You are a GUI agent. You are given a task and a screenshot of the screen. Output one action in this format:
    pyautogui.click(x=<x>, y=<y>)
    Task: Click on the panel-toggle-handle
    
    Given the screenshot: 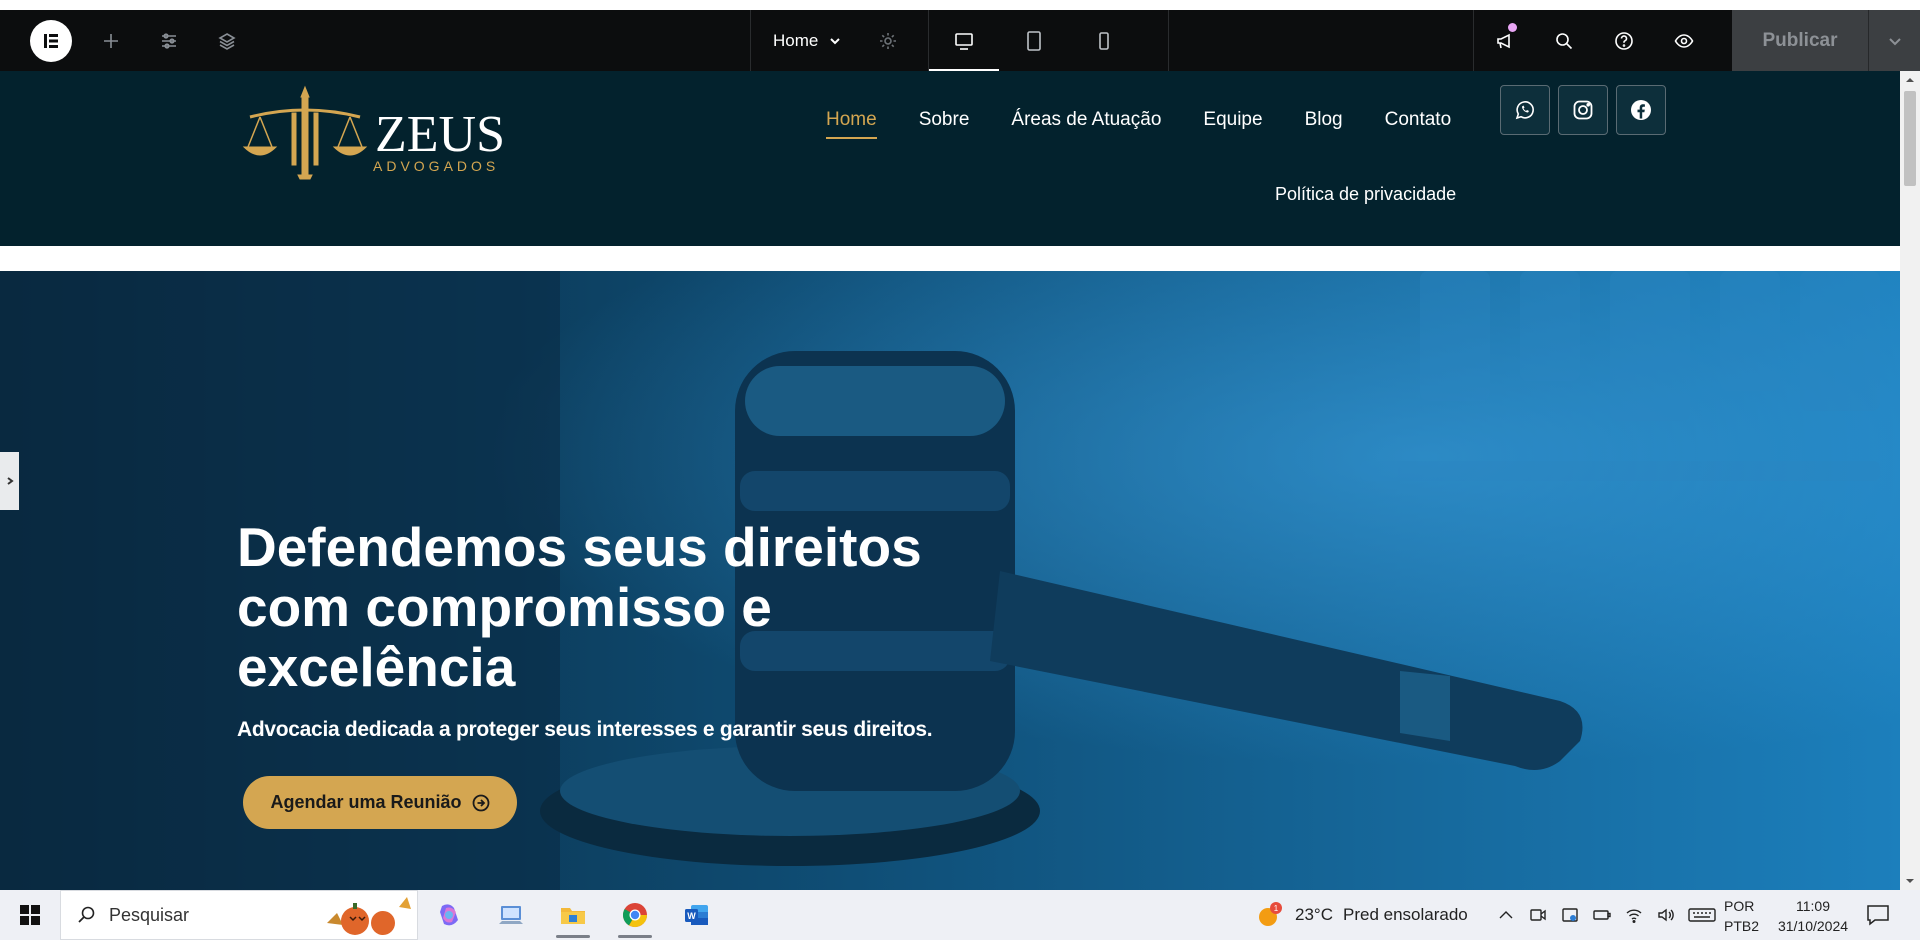 What is the action you would take?
    pyautogui.click(x=9, y=481)
    